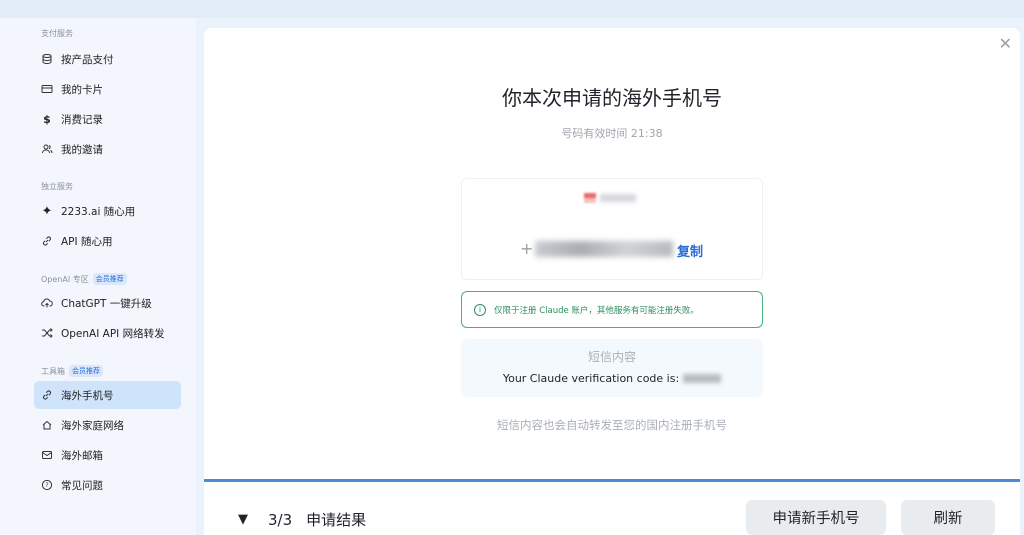 This screenshot has height=535, width=1024. I want to click on mail-icon, so click(47, 455).